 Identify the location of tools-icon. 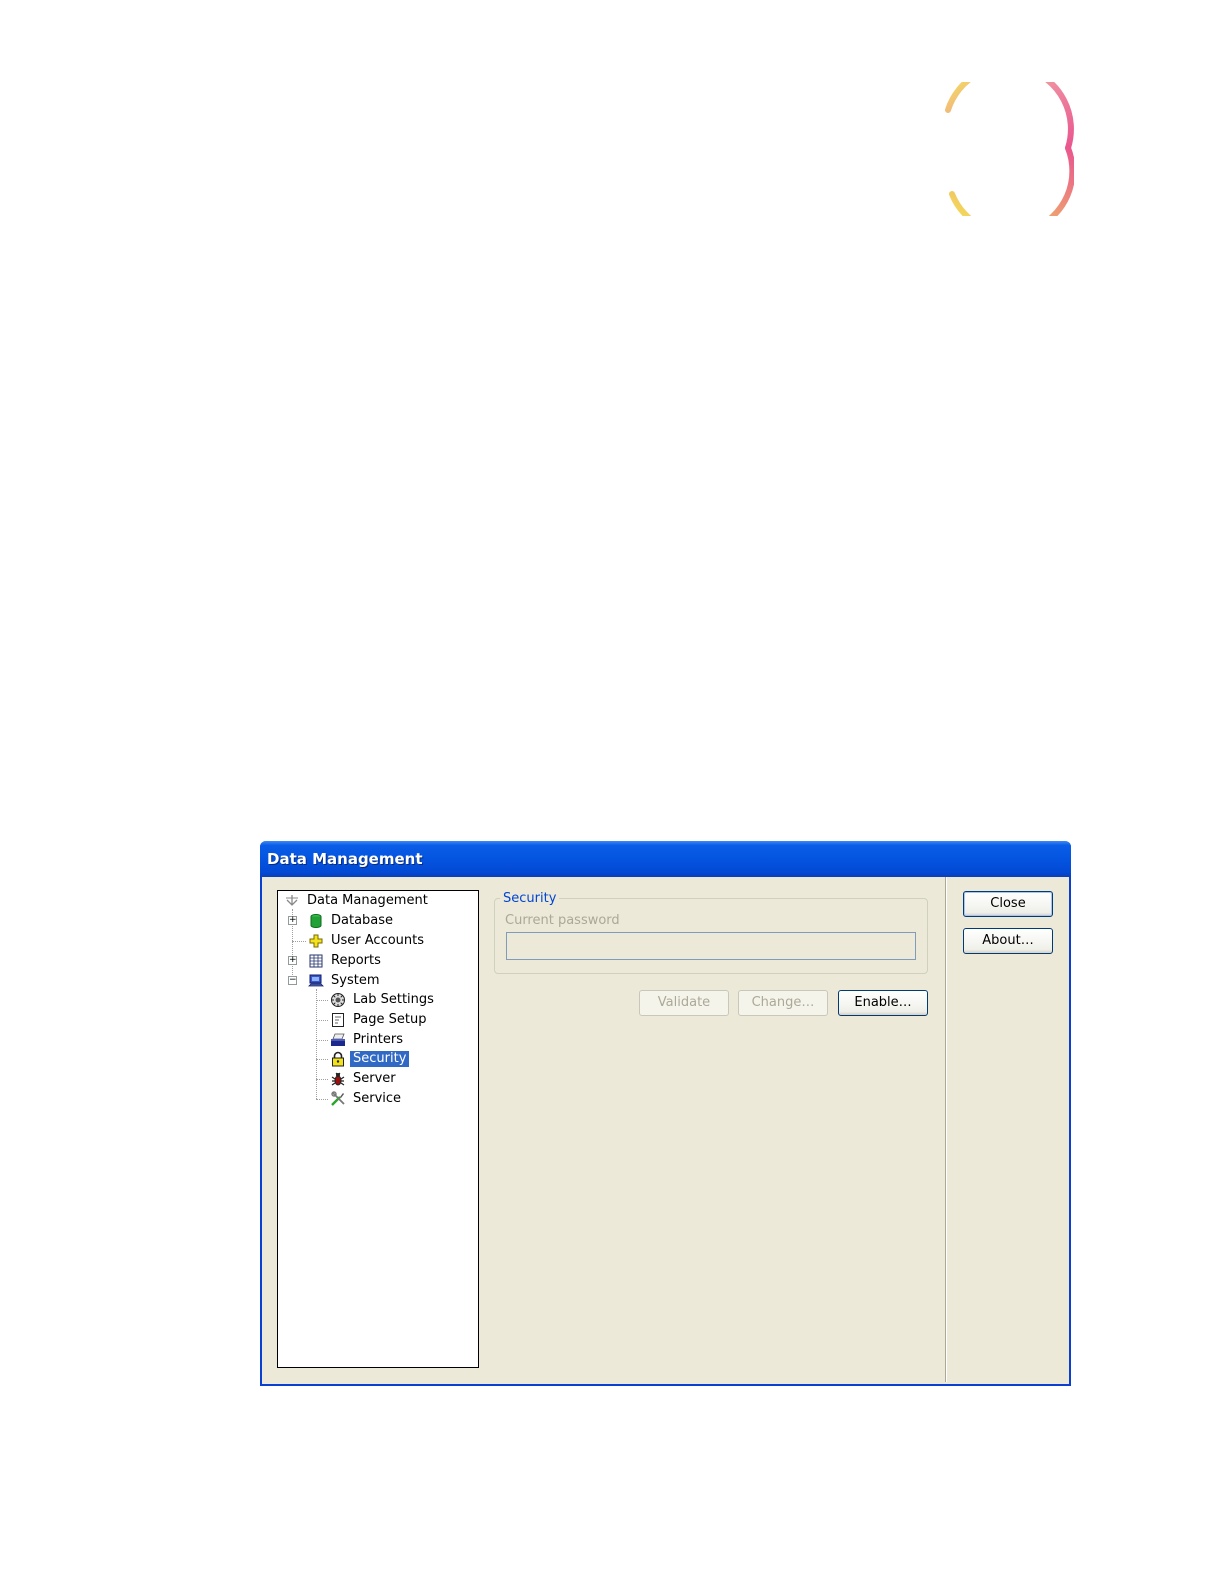
(338, 1099).